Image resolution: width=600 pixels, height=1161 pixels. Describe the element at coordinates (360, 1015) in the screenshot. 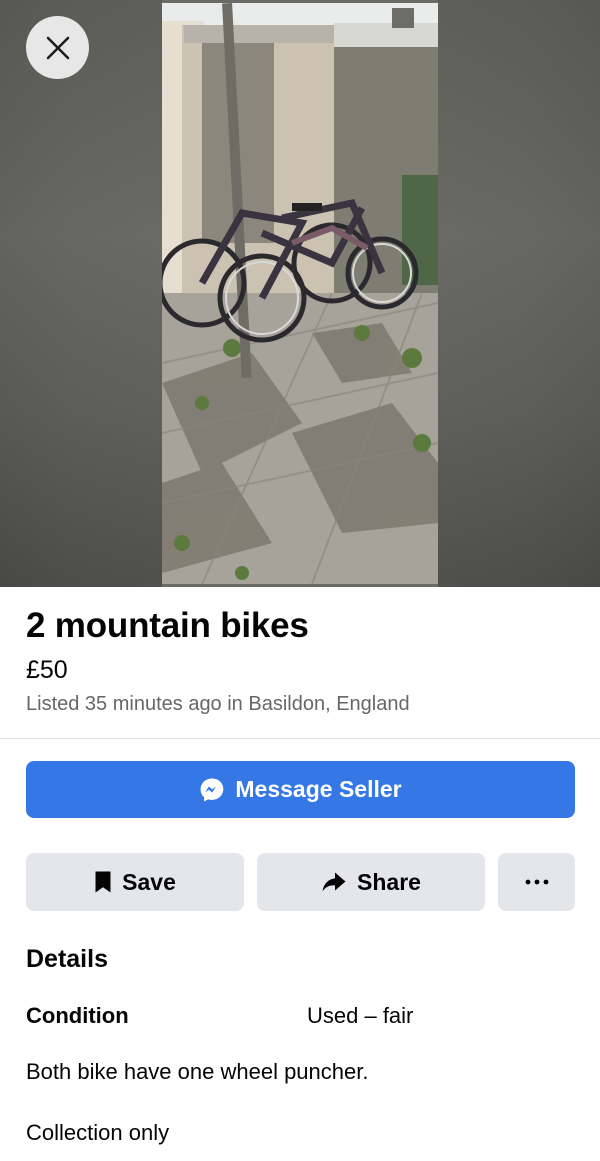

I see `condition-value: Used – fair` at that location.